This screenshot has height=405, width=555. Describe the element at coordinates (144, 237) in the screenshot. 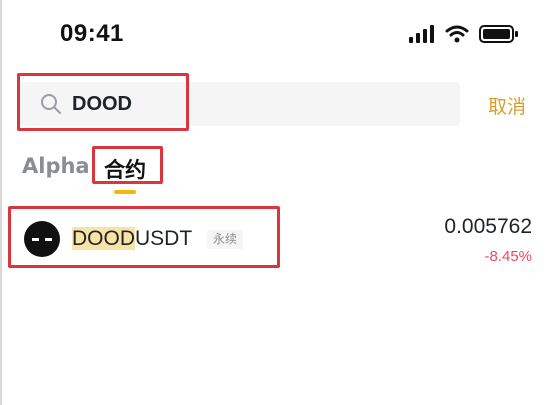

I see `annotation-box-result` at that location.